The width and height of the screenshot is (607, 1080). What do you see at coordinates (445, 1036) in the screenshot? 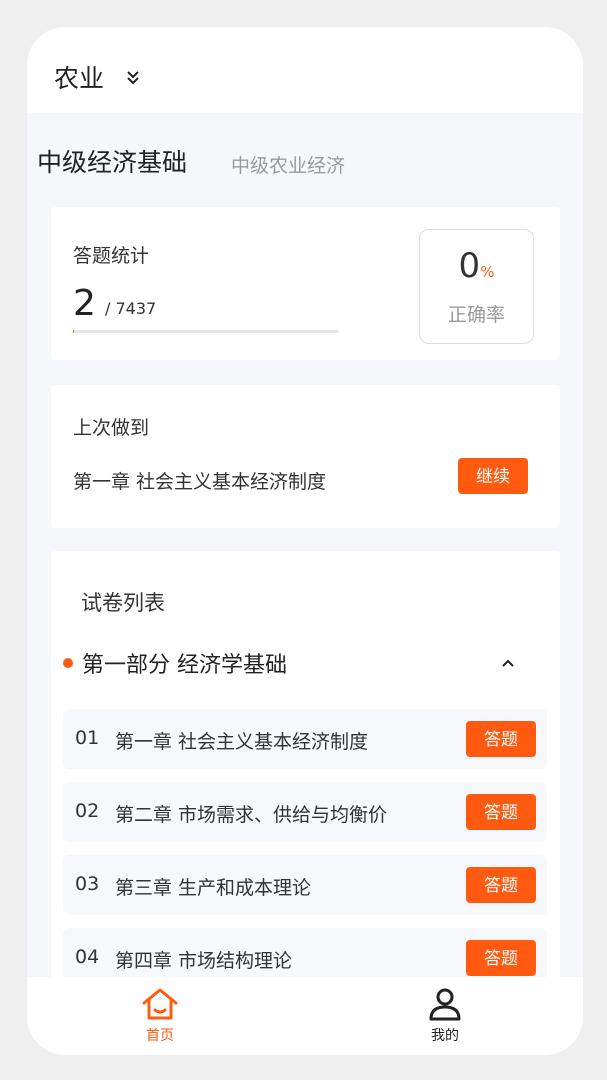
I see `tab-mine-label: 我的` at bounding box center [445, 1036].